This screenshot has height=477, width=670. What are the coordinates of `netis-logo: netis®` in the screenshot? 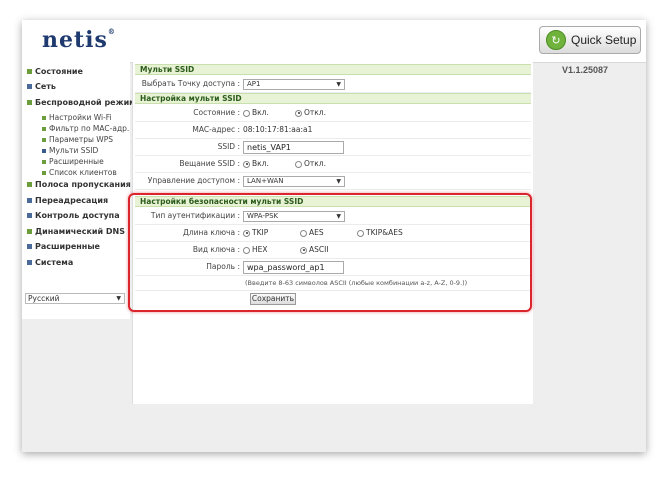 It's located at (79, 40).